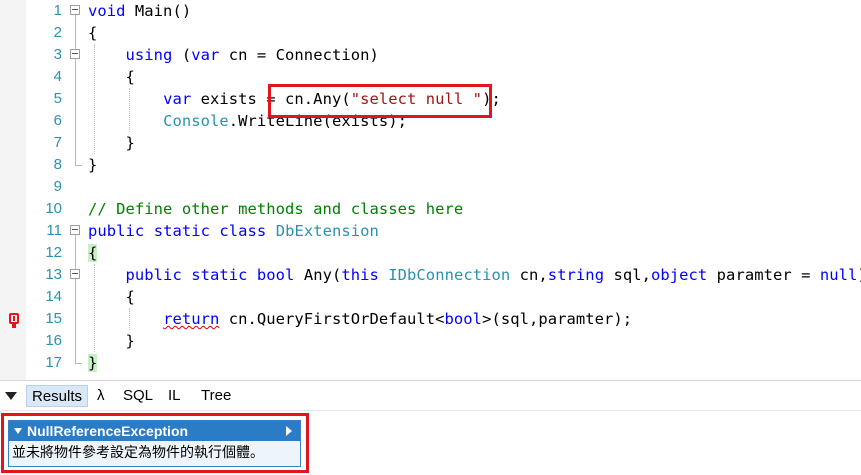 The height and width of the screenshot is (475, 861). What do you see at coordinates (53, 252) in the screenshot?
I see `line-number: 12` at bounding box center [53, 252].